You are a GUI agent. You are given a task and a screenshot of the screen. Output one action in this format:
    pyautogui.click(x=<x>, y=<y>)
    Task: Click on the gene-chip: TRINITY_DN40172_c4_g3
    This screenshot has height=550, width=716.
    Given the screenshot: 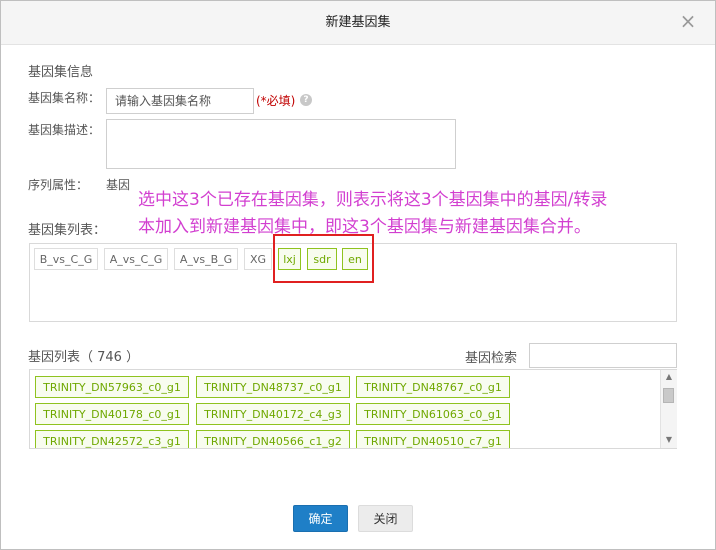 What is the action you would take?
    pyautogui.click(x=273, y=414)
    